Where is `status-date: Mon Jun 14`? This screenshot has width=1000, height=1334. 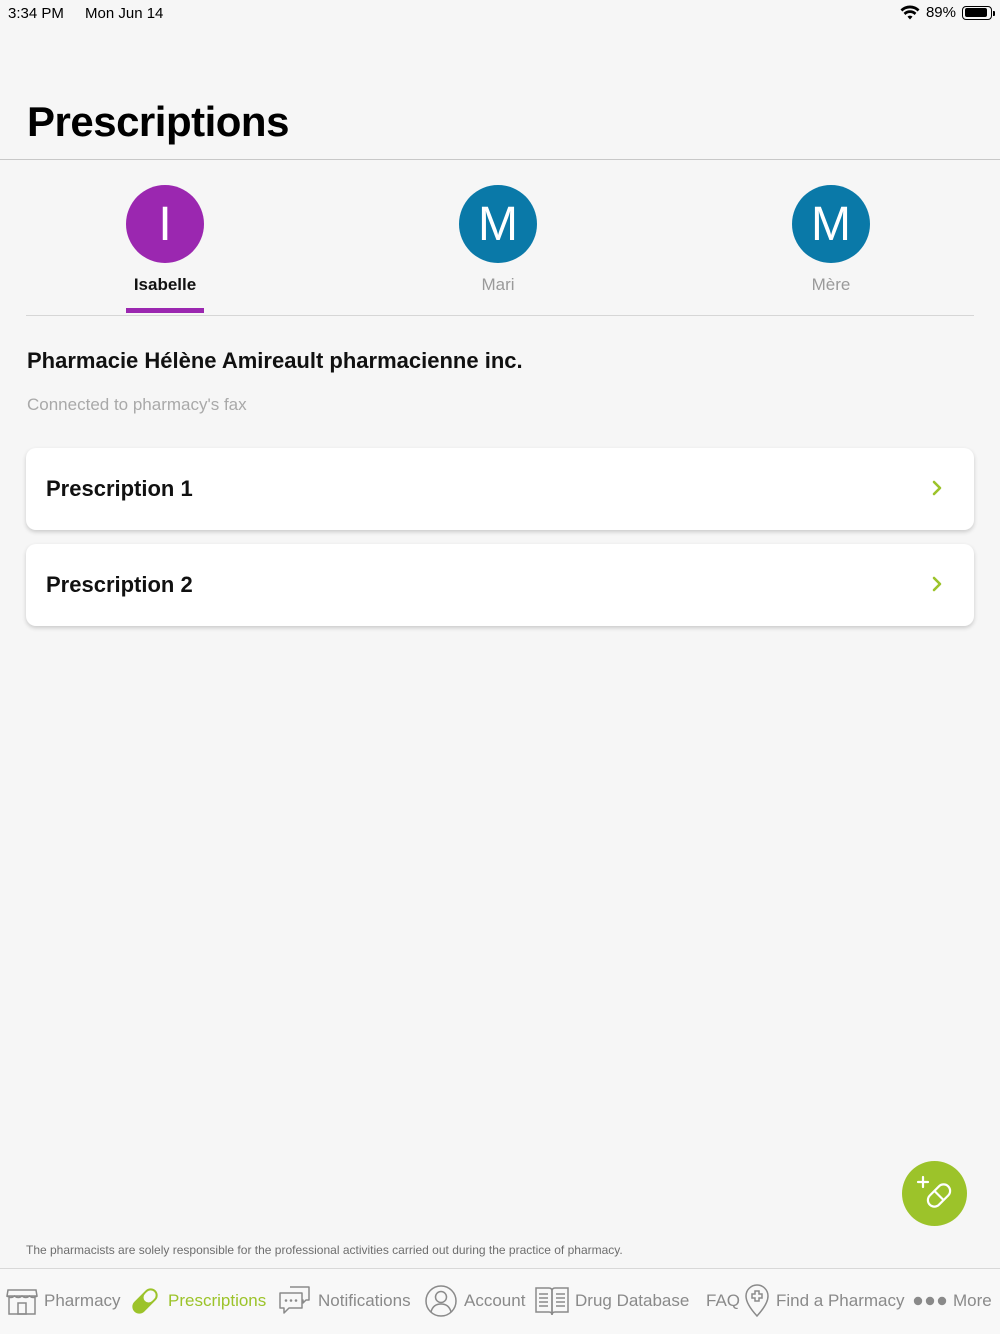
status-date: Mon Jun 14 is located at coordinates (124, 13).